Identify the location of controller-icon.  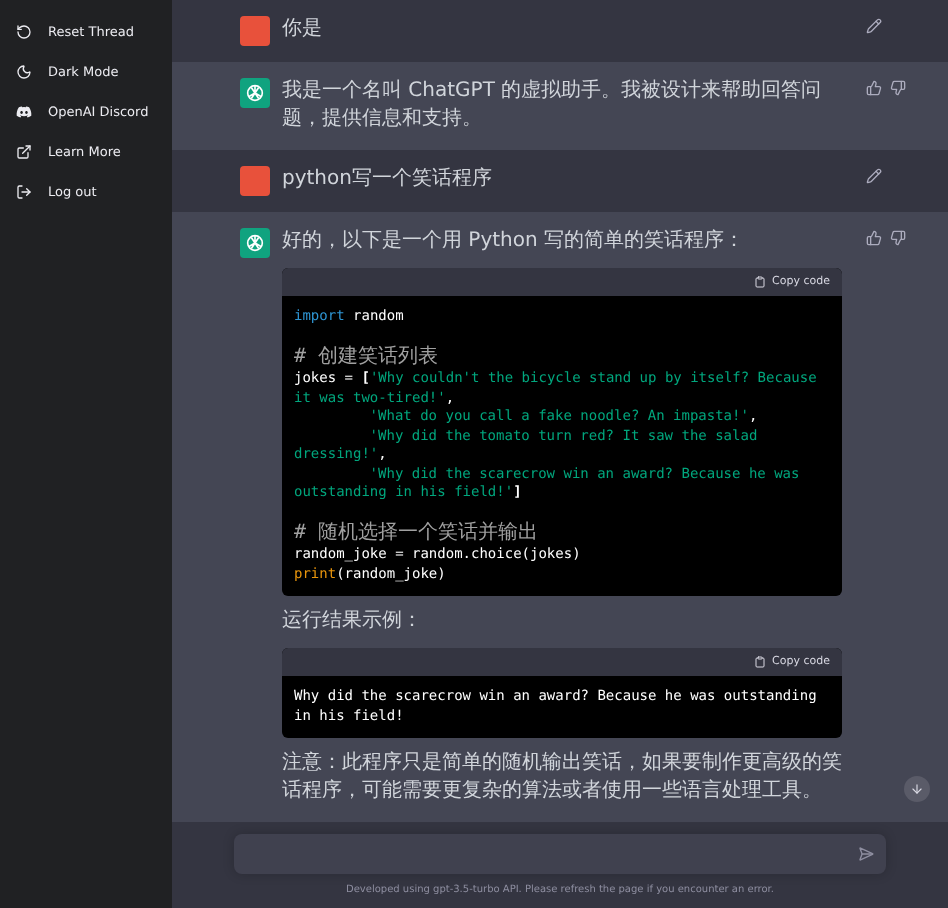
(24, 112).